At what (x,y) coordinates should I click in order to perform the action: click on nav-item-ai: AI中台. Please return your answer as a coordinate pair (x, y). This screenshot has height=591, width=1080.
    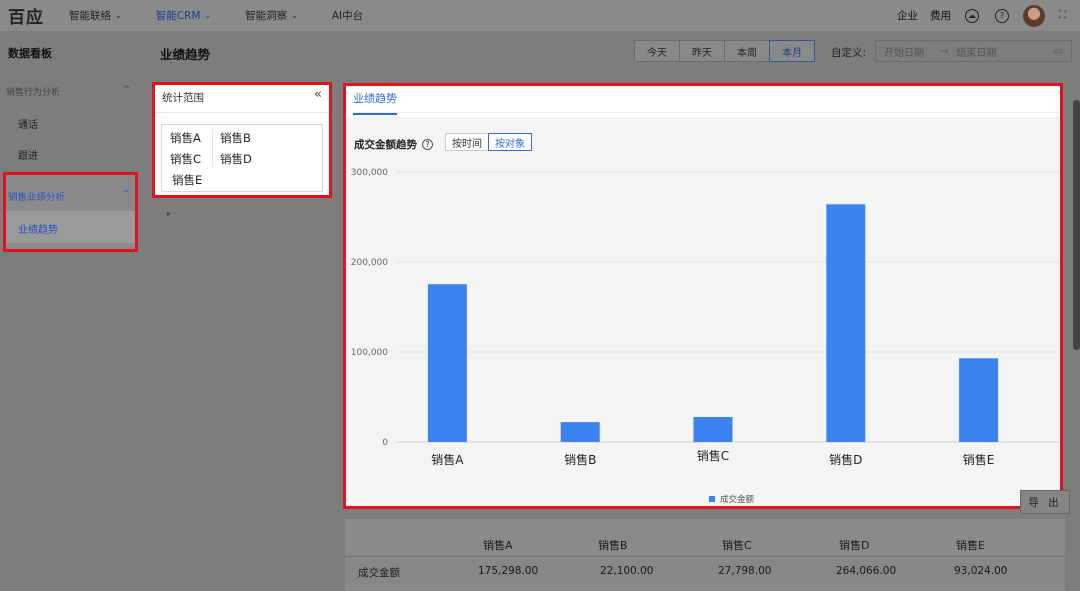
    Looking at the image, I should click on (347, 15).